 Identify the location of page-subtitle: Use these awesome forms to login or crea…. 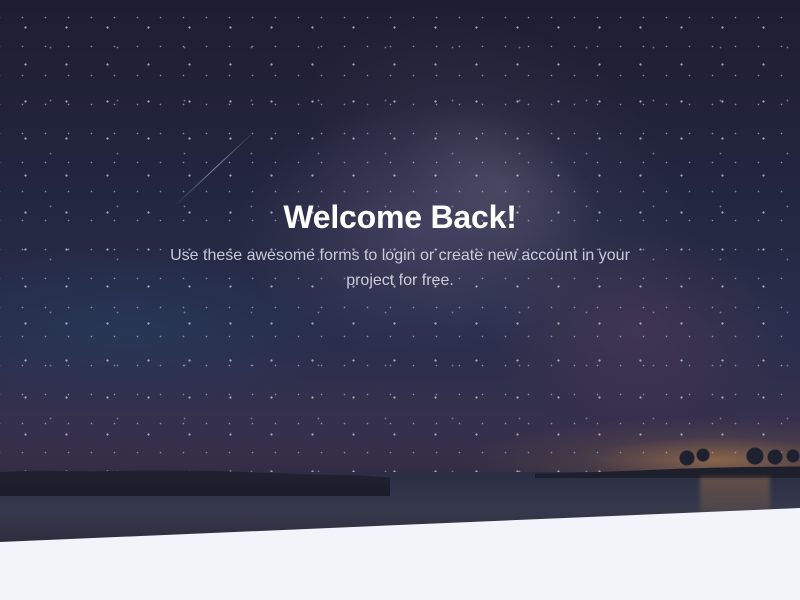
(400, 268).